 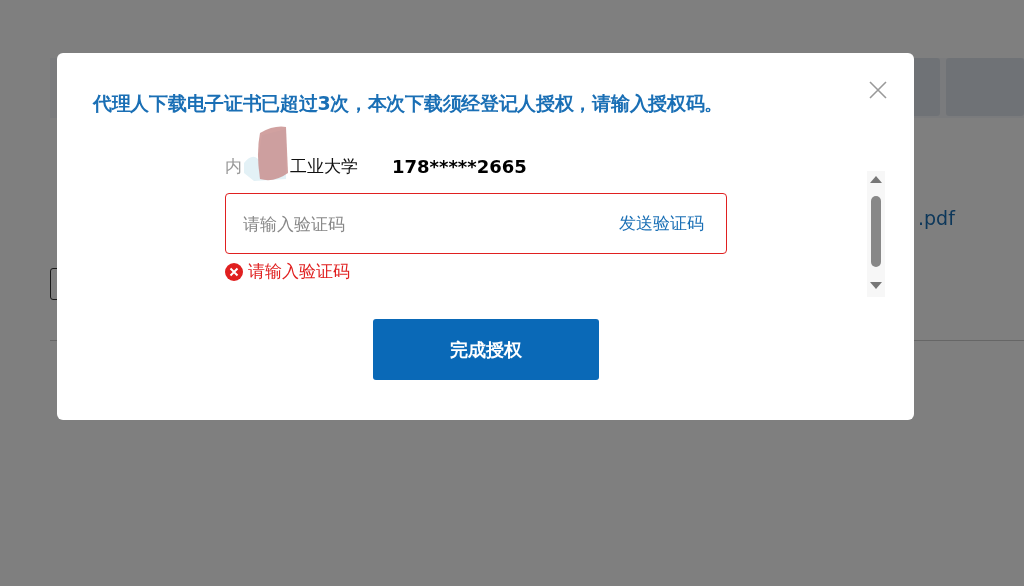 I want to click on error-icon, so click(x=234, y=271).